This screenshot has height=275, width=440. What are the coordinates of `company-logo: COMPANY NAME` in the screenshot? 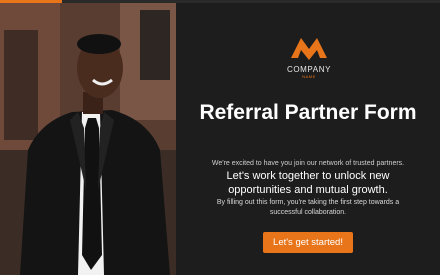 It's located at (309, 56).